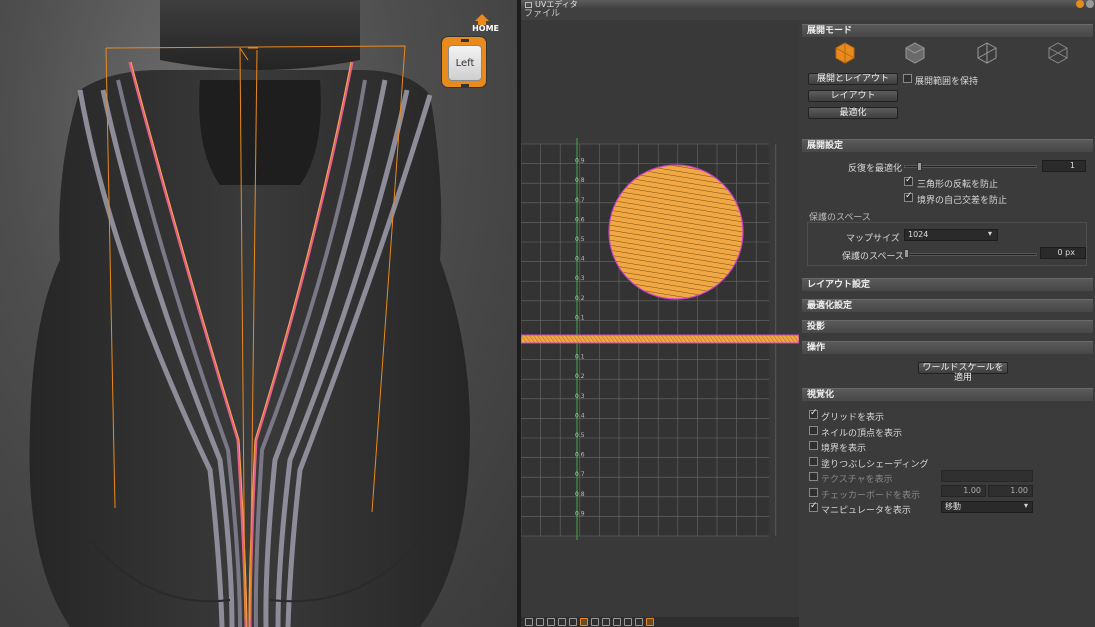 This screenshot has height=627, width=1095. What do you see at coordinates (958, 185) in the screenshot?
I see `prevent-tri-flip-label: 三角形の反転を防止` at bounding box center [958, 185].